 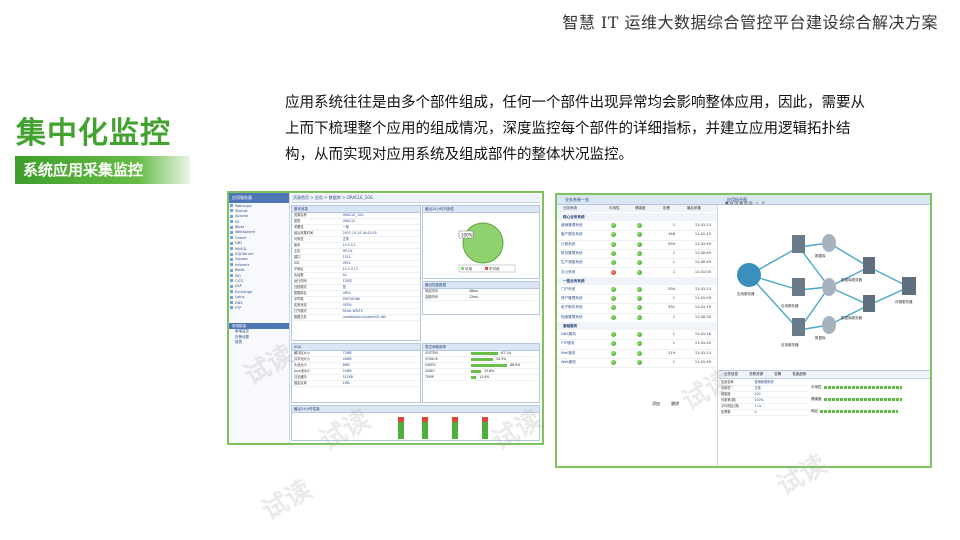 What do you see at coordinates (702, 271) in the screenshot?
I see `last-collect-time: 11:41:00` at bounding box center [702, 271].